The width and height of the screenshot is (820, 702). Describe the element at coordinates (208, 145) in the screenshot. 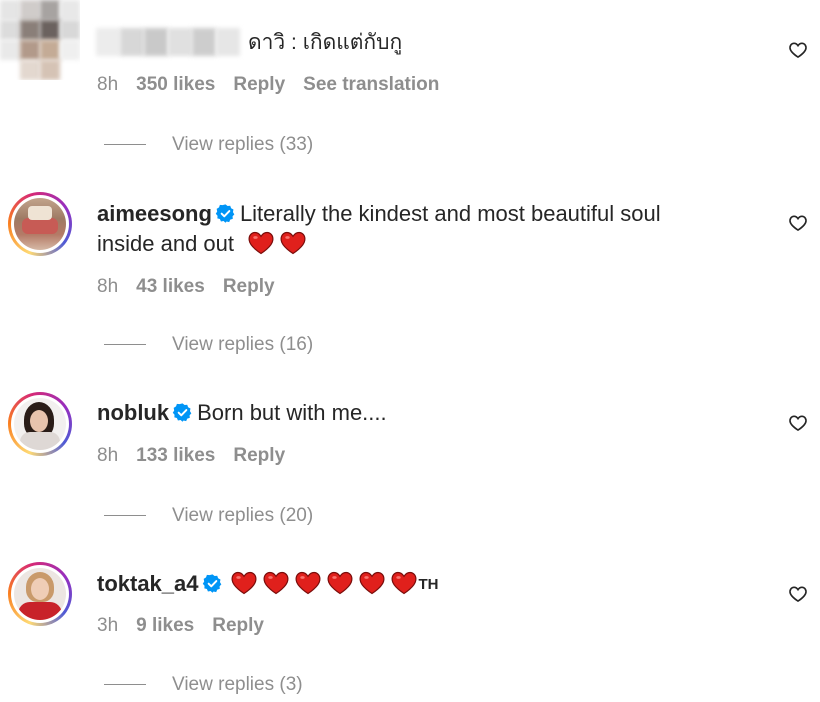

I see `view-replies-button: View replies (33)` at that location.